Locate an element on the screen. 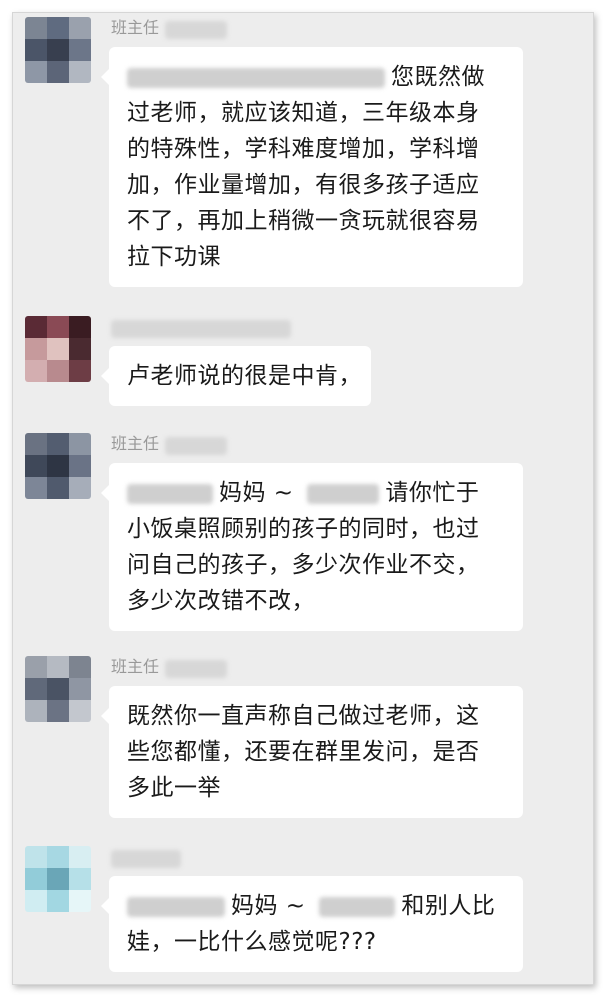 The width and height of the screenshot is (608, 999). message-line: 的特殊性，学科难度增加，学科增 is located at coordinates (303, 149).